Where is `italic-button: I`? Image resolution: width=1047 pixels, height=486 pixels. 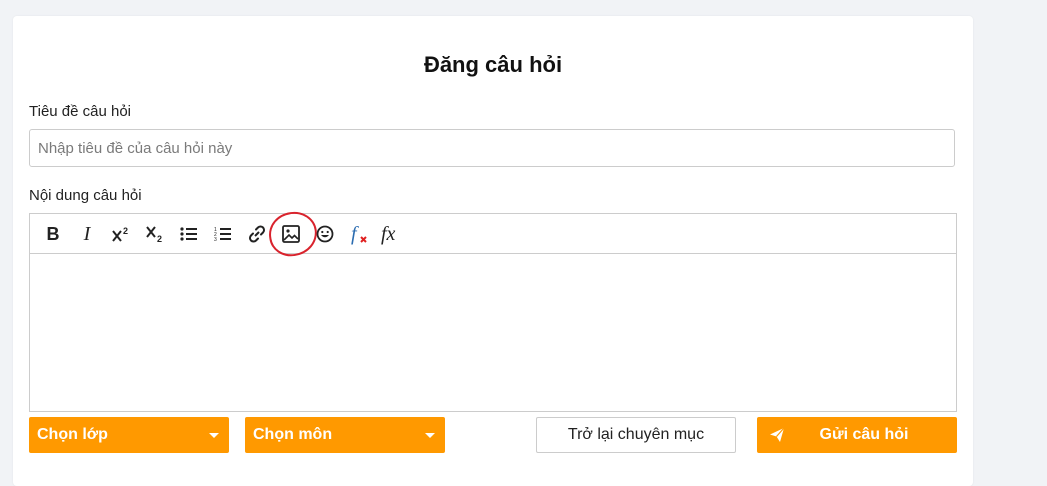
italic-button: I is located at coordinates (87, 234).